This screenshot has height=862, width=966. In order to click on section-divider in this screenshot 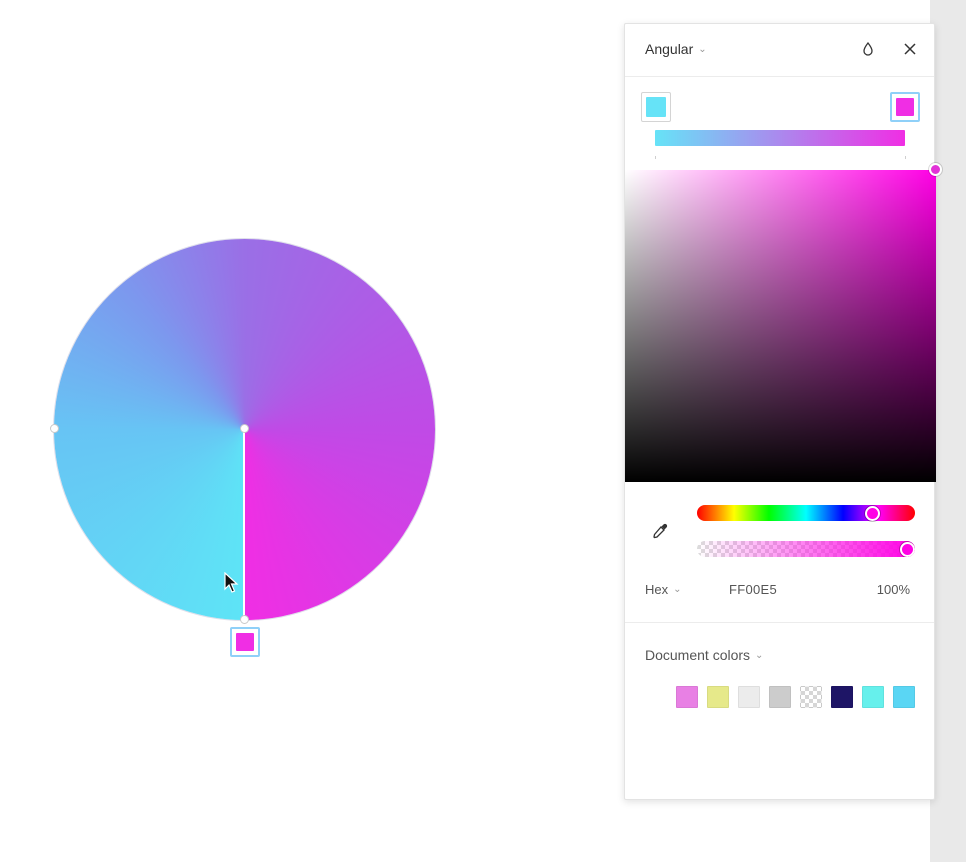, I will do `click(779, 622)`.